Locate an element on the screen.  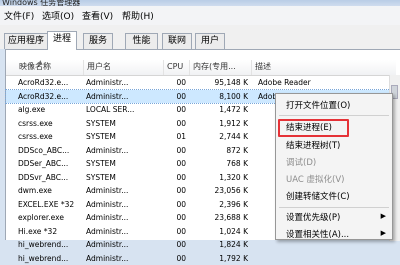
cell-mem: 1,824 K is located at coordinates (219, 245).